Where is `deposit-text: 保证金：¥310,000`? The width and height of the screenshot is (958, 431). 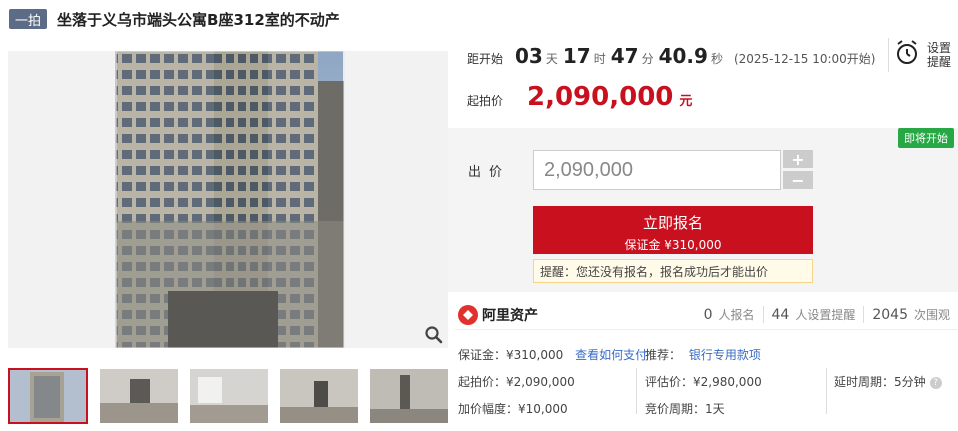 deposit-text: 保证金：¥310,000 is located at coordinates (511, 355).